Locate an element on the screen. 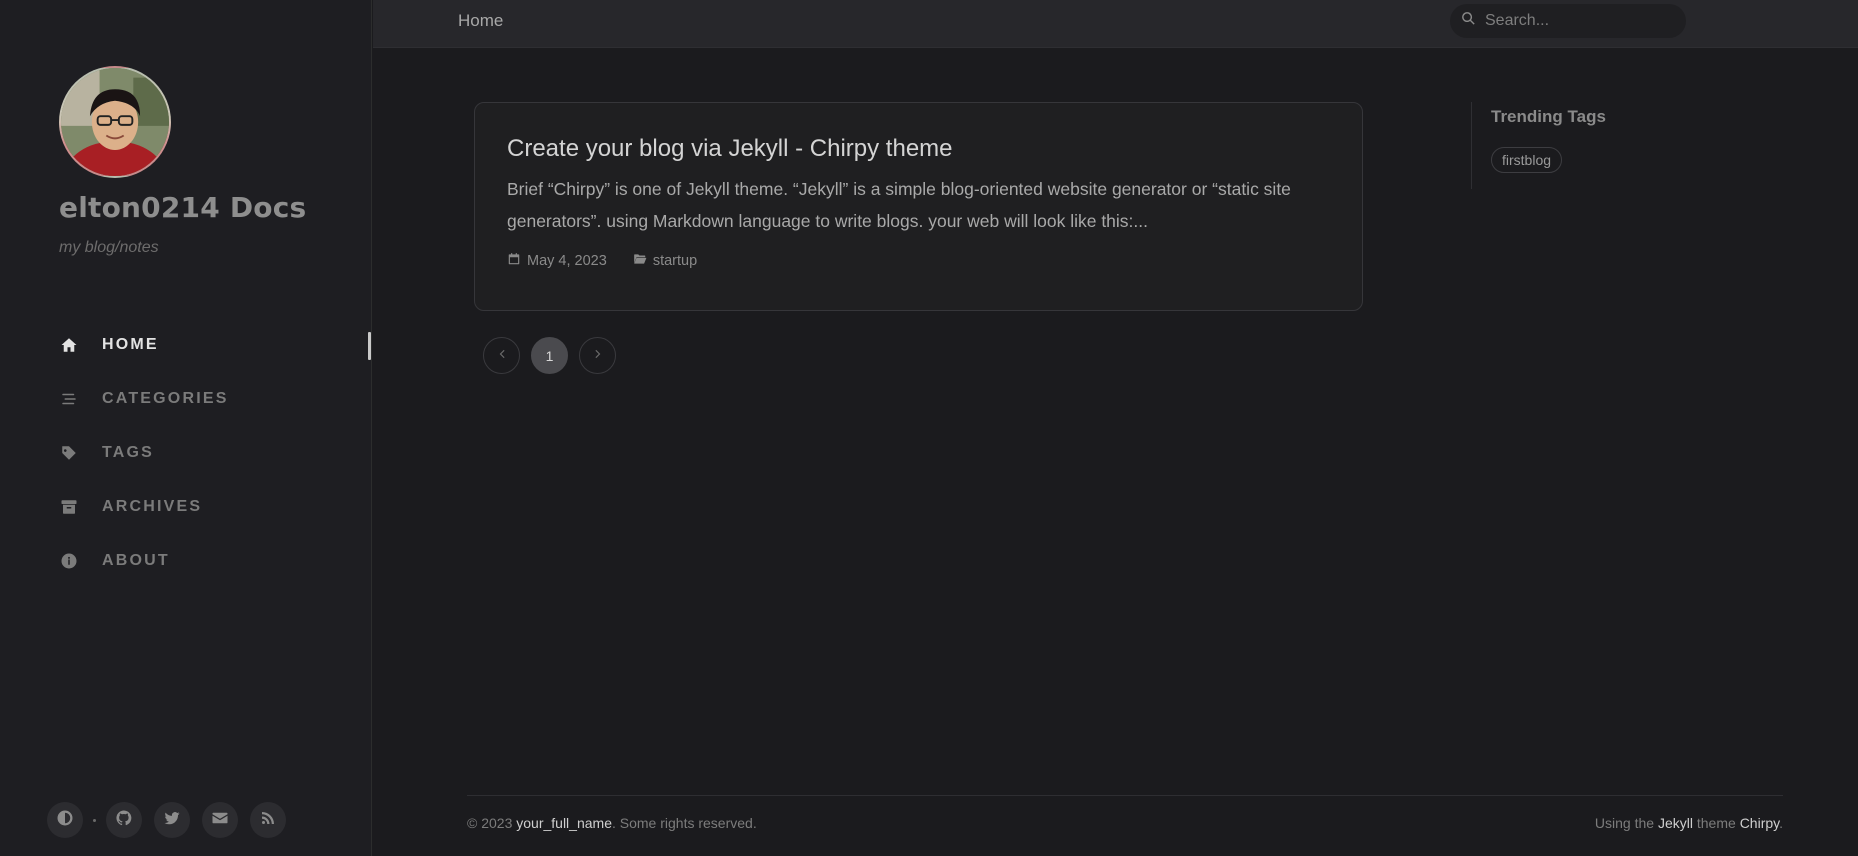 The image size is (1858, 856). site-subtitle: my blog/notes is located at coordinates (109, 247).